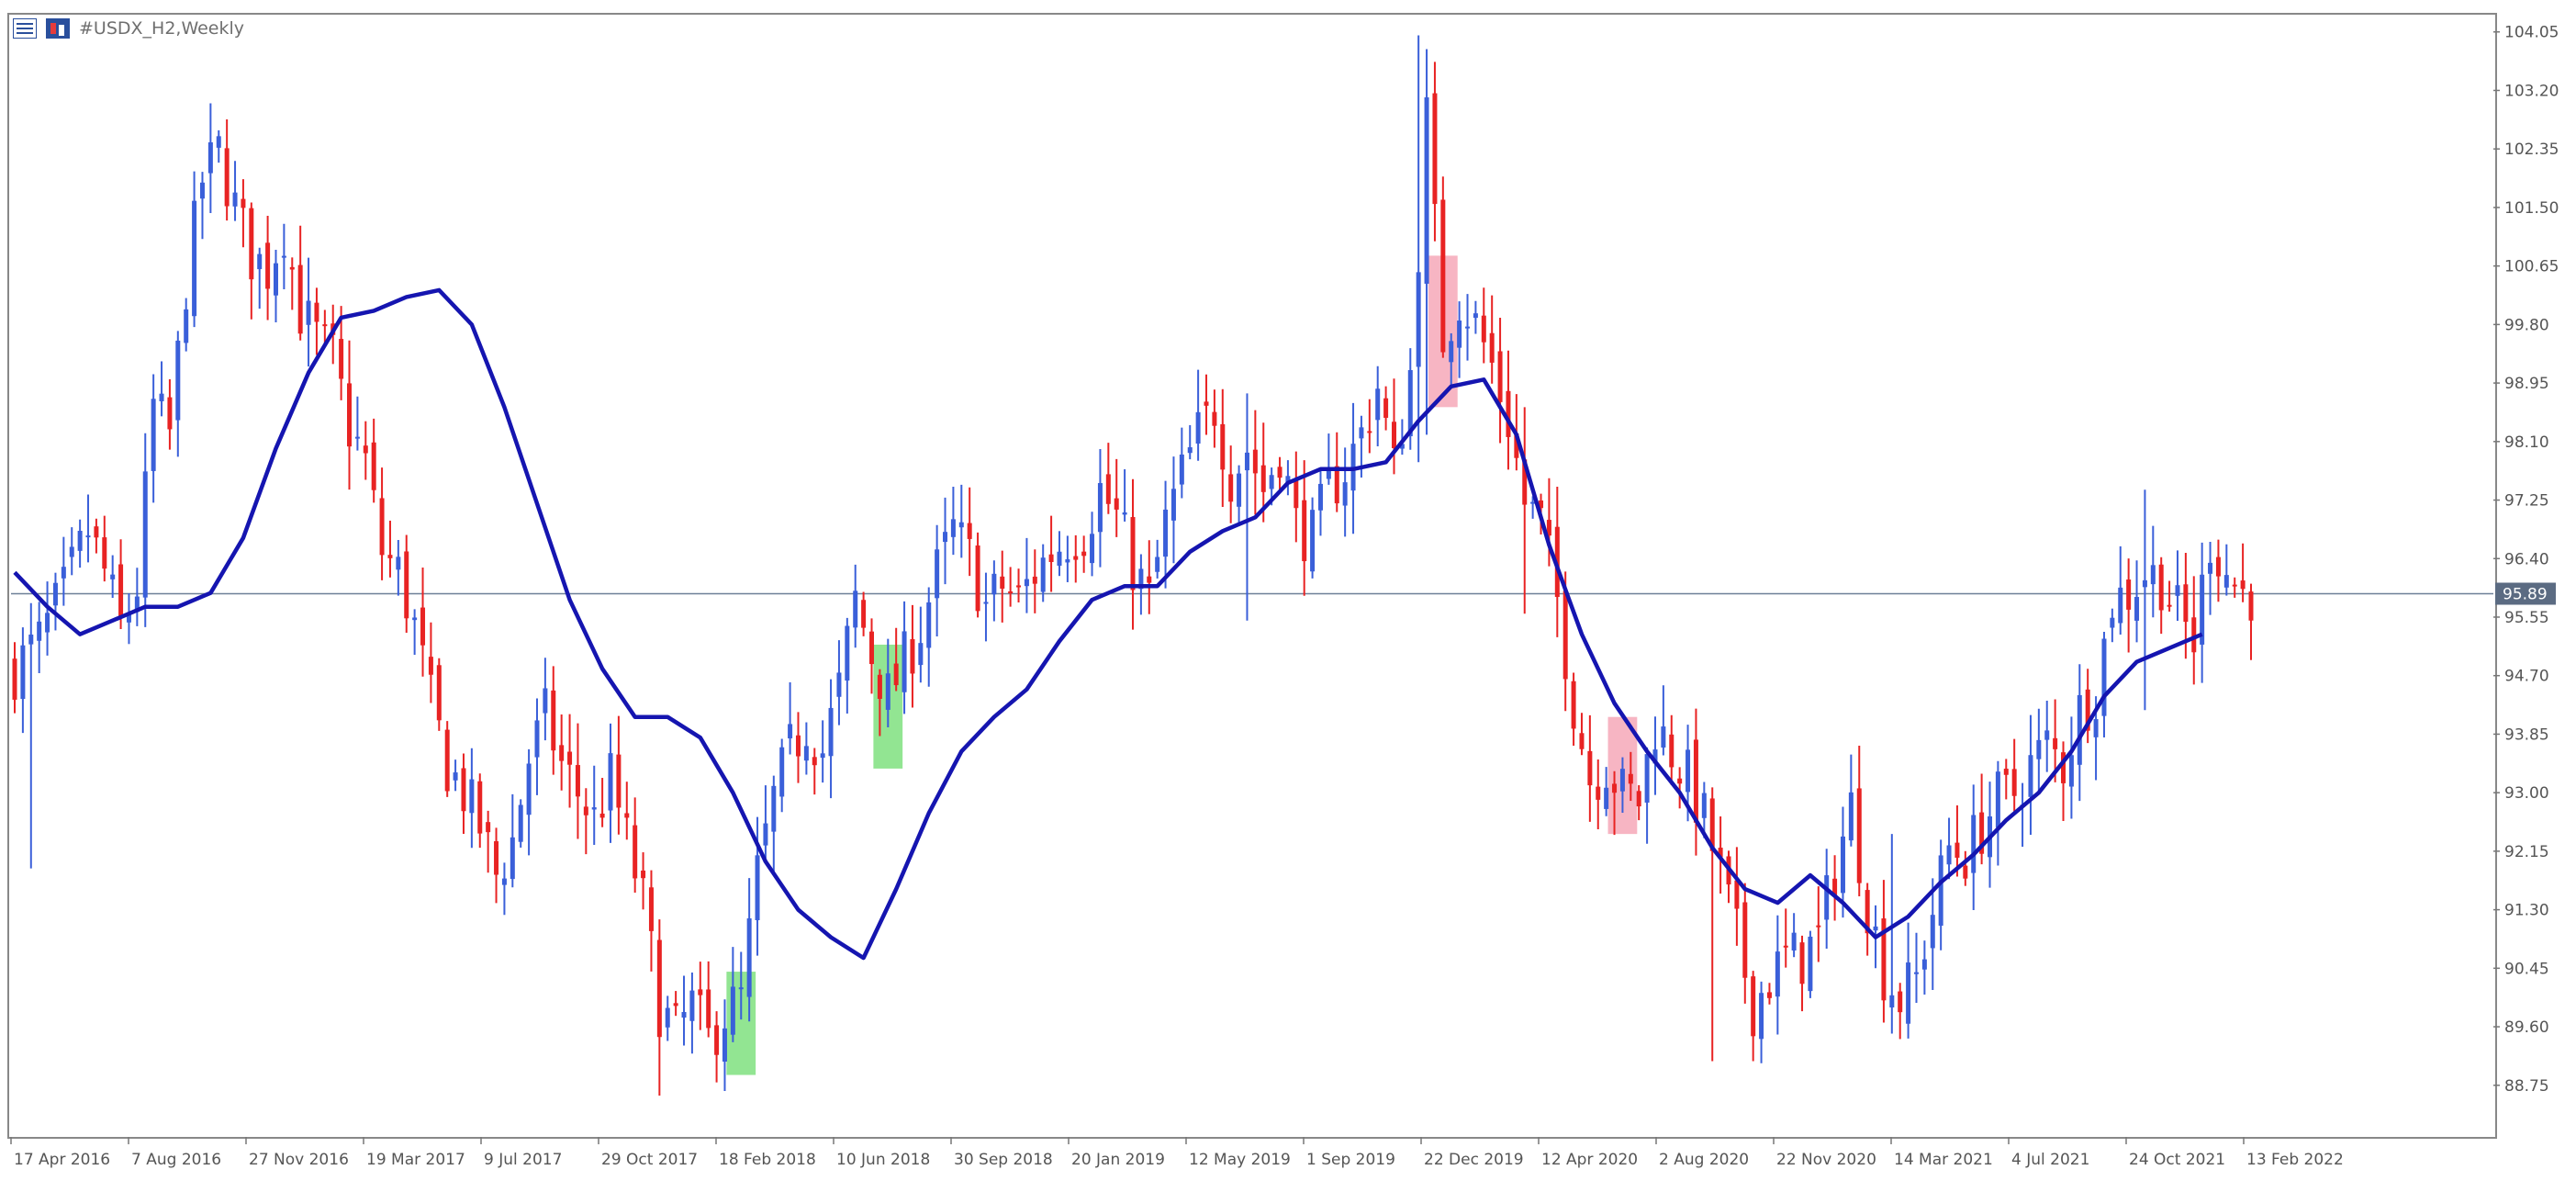 The width and height of the screenshot is (2576, 1181). What do you see at coordinates (2526, 384) in the screenshot?
I see `y-tick-label: 98.95` at bounding box center [2526, 384].